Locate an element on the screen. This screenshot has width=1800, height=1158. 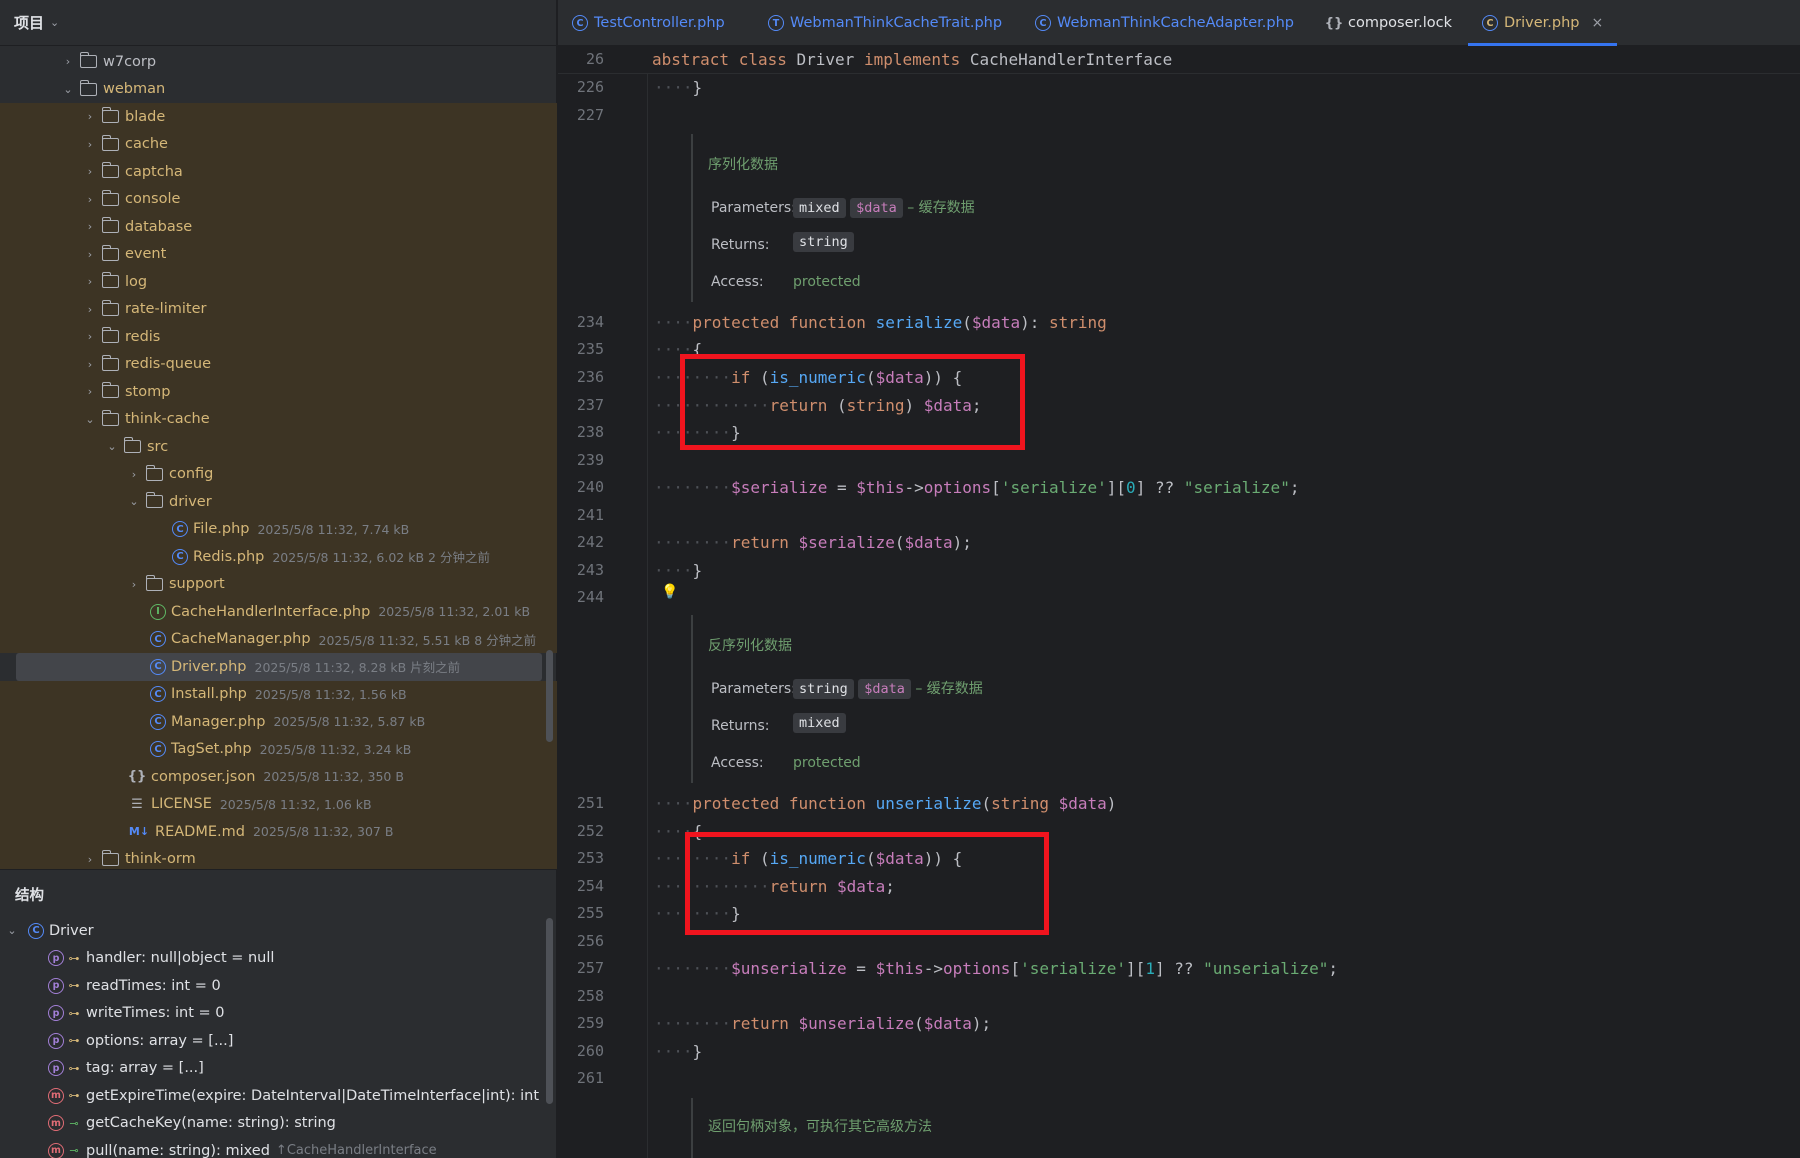
tree-item: ⌄ driver is located at coordinates (278, 502).